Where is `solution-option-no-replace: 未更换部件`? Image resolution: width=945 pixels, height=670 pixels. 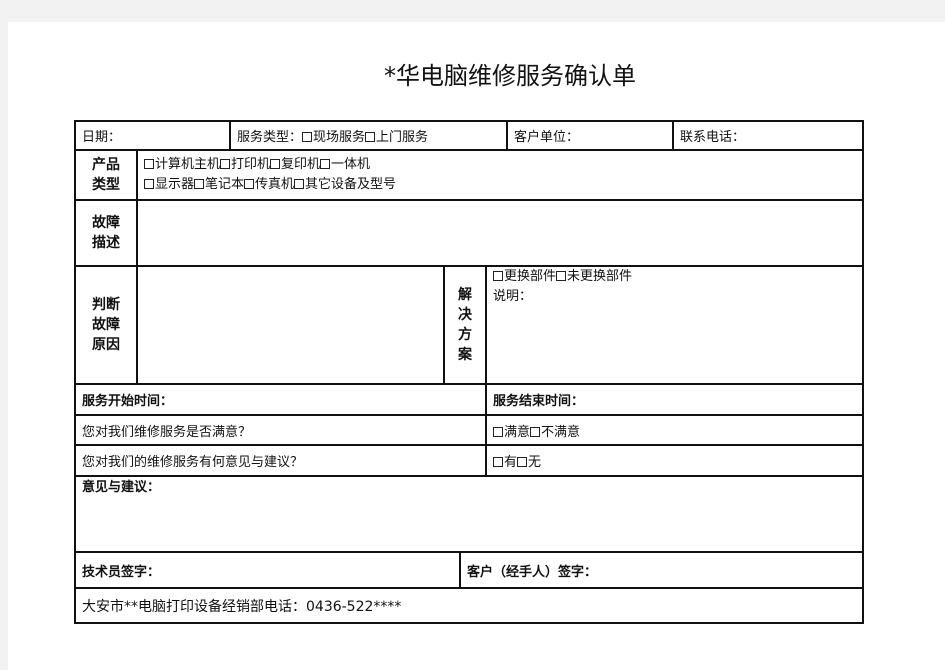 solution-option-no-replace: 未更换部件 is located at coordinates (594, 276).